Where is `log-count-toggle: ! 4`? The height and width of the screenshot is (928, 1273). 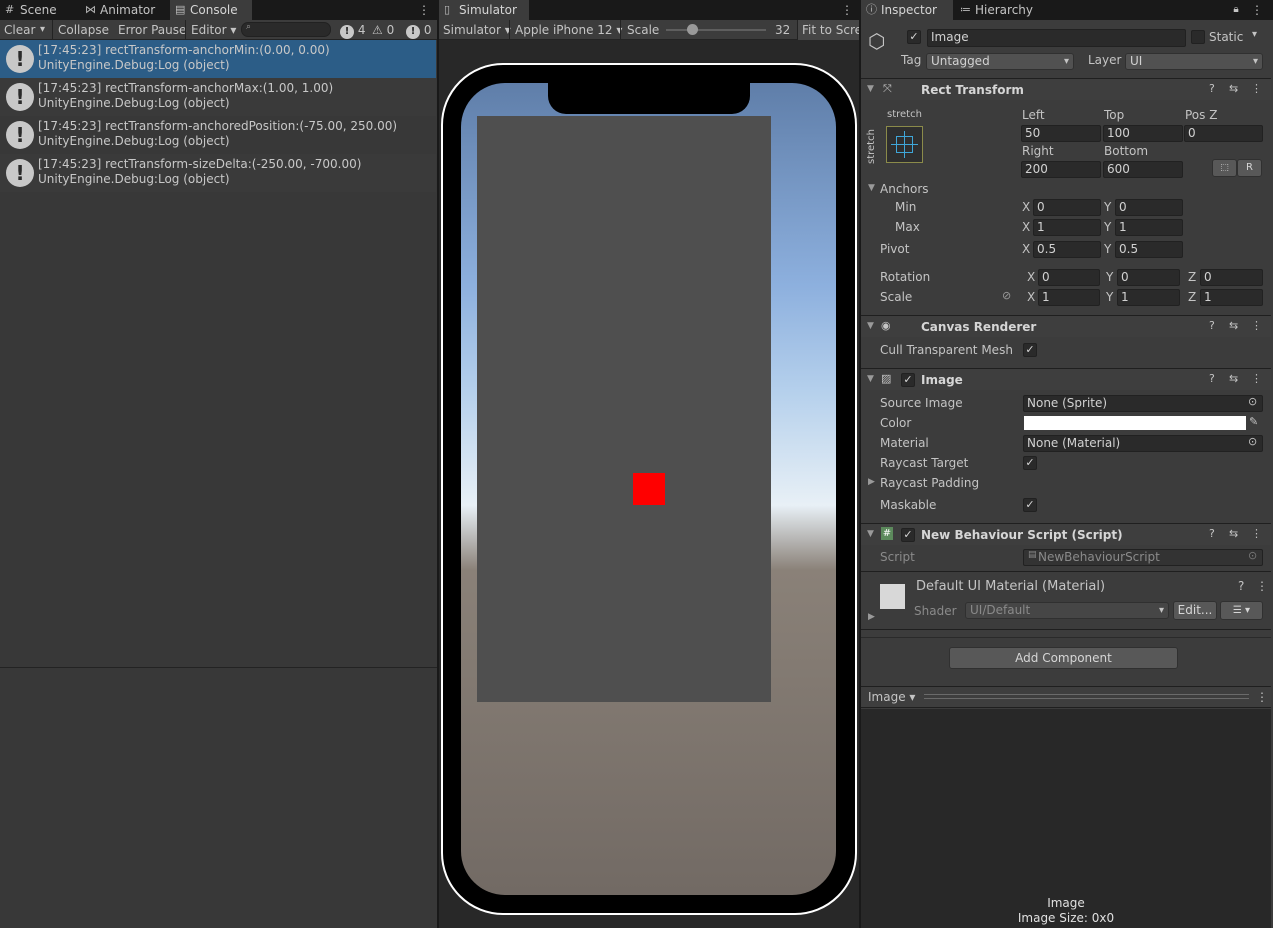
log-count-toggle: ! 4 is located at coordinates (352, 30).